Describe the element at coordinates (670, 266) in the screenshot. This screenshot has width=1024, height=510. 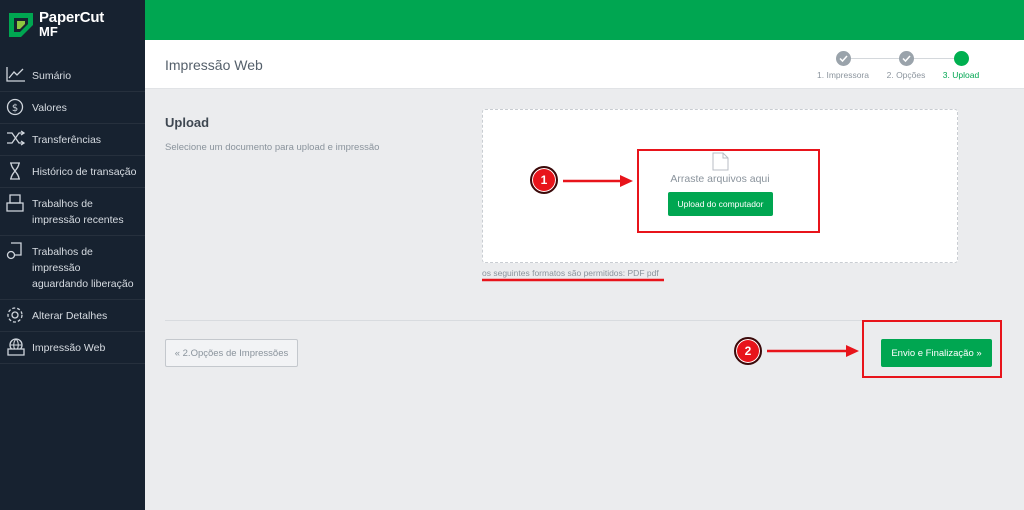
I see `annotation-arrows` at that location.